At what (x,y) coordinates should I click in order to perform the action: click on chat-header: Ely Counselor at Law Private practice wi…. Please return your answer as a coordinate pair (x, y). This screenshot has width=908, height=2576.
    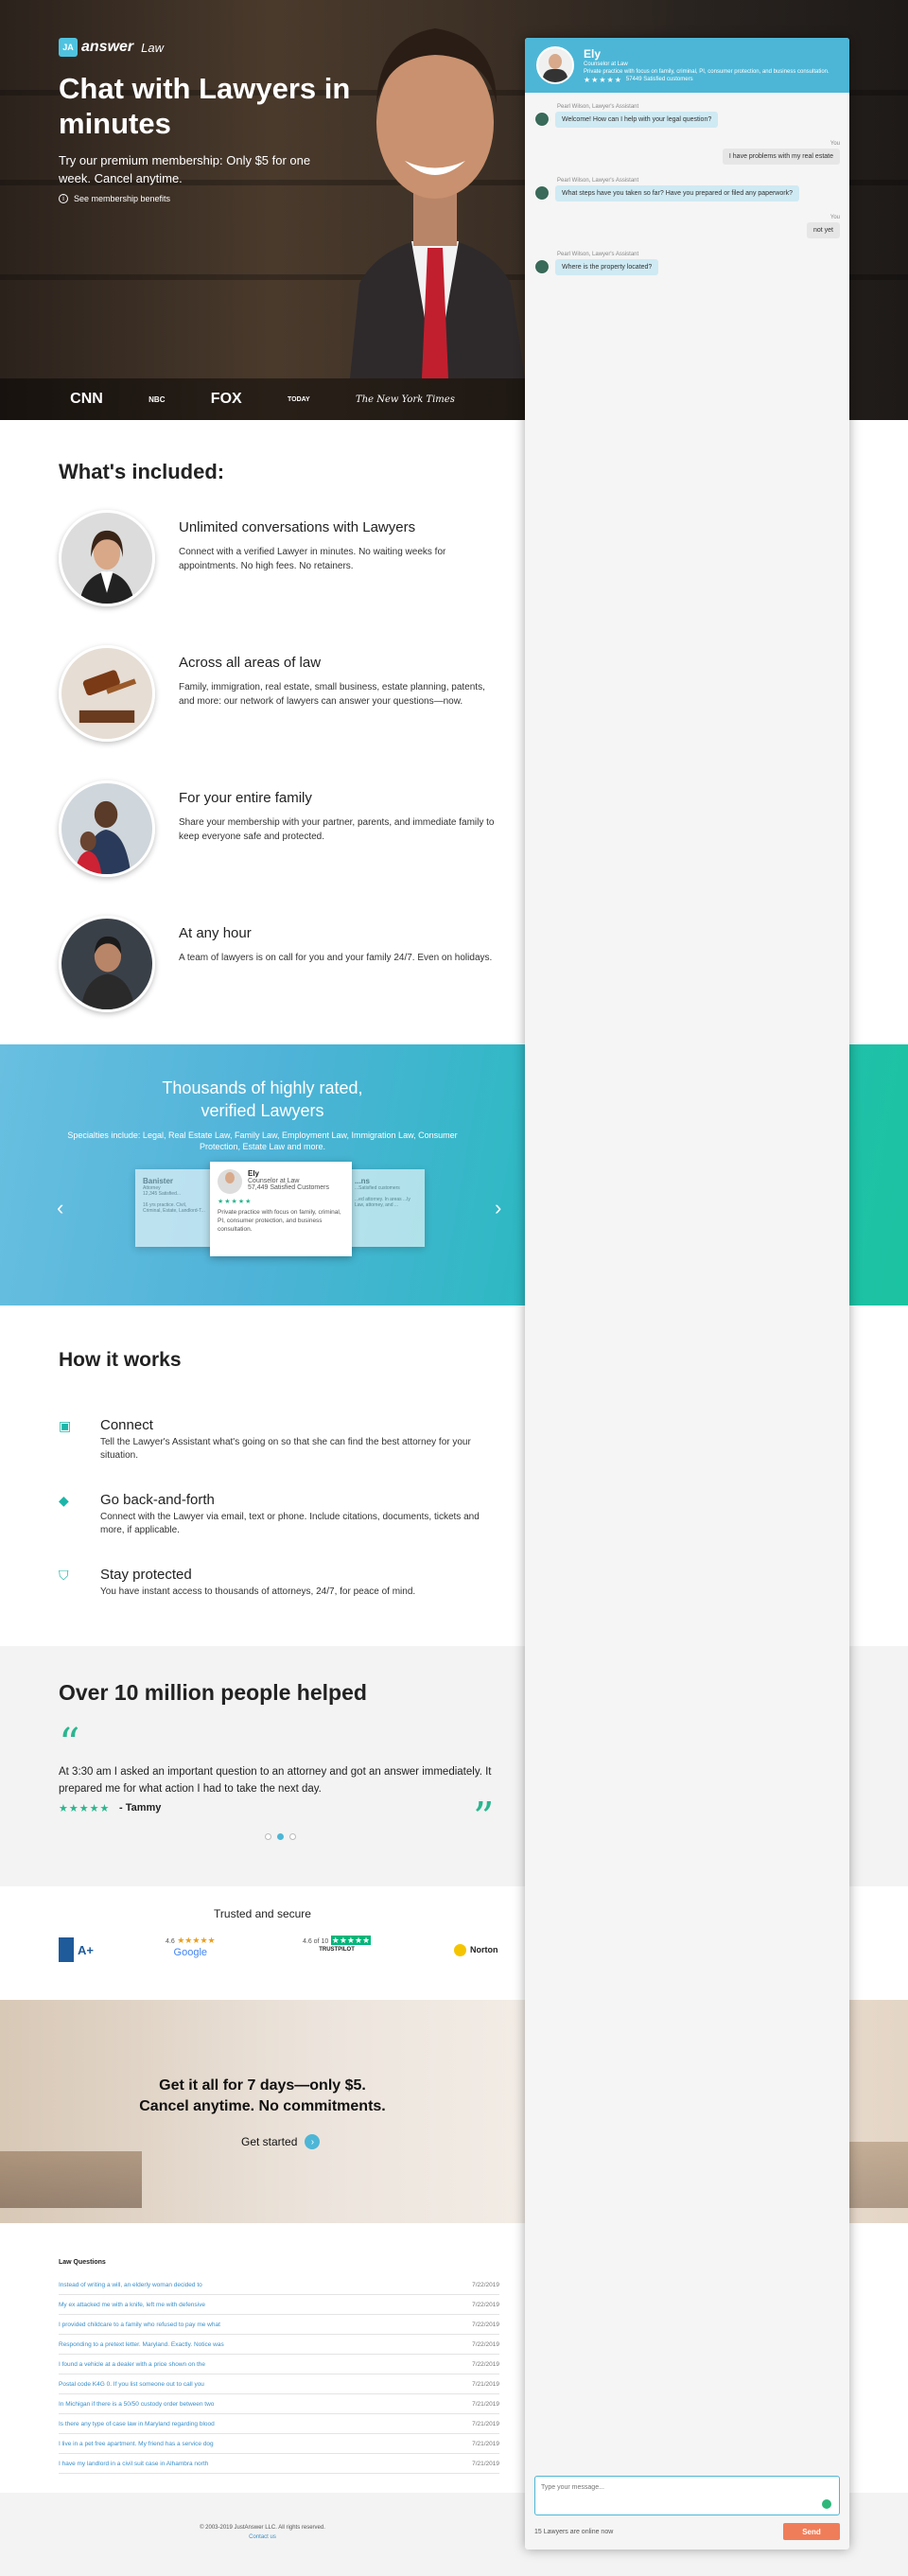
    Looking at the image, I should click on (687, 65).